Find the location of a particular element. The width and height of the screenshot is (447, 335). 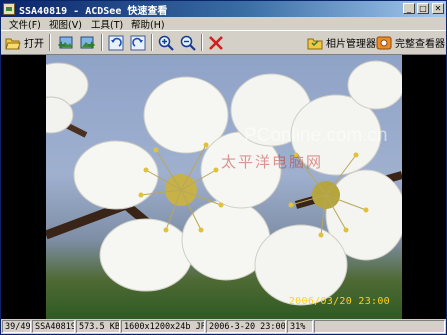

app-icon is located at coordinates (9, 9).